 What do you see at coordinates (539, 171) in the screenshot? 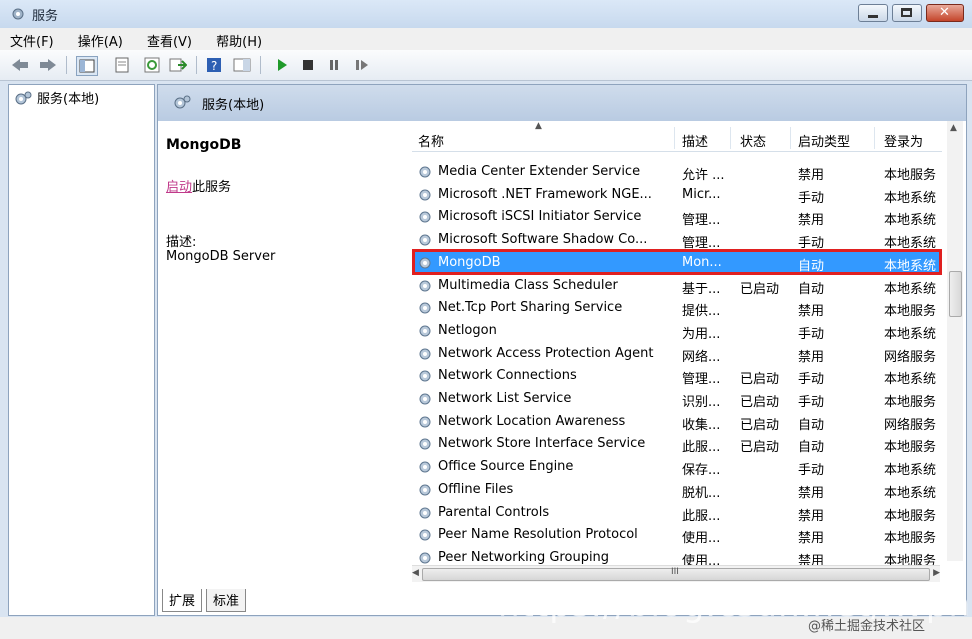
I see `cell-name: Media Center Extender Service` at bounding box center [539, 171].